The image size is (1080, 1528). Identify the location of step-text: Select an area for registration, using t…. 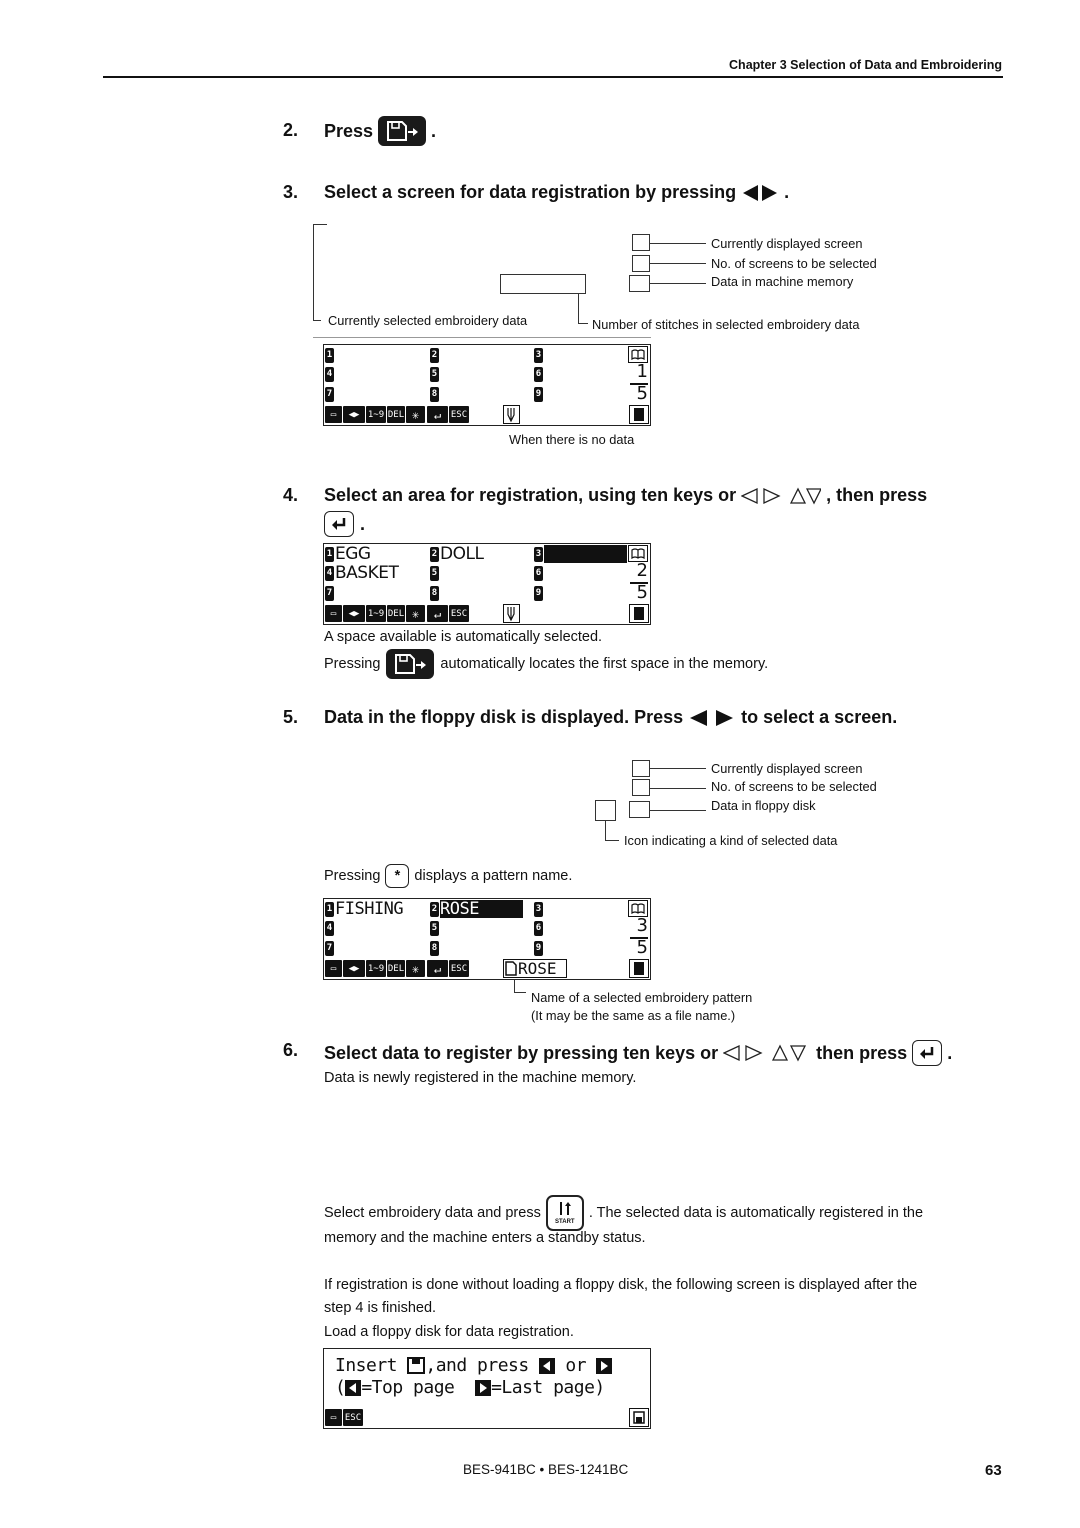
(530, 495).